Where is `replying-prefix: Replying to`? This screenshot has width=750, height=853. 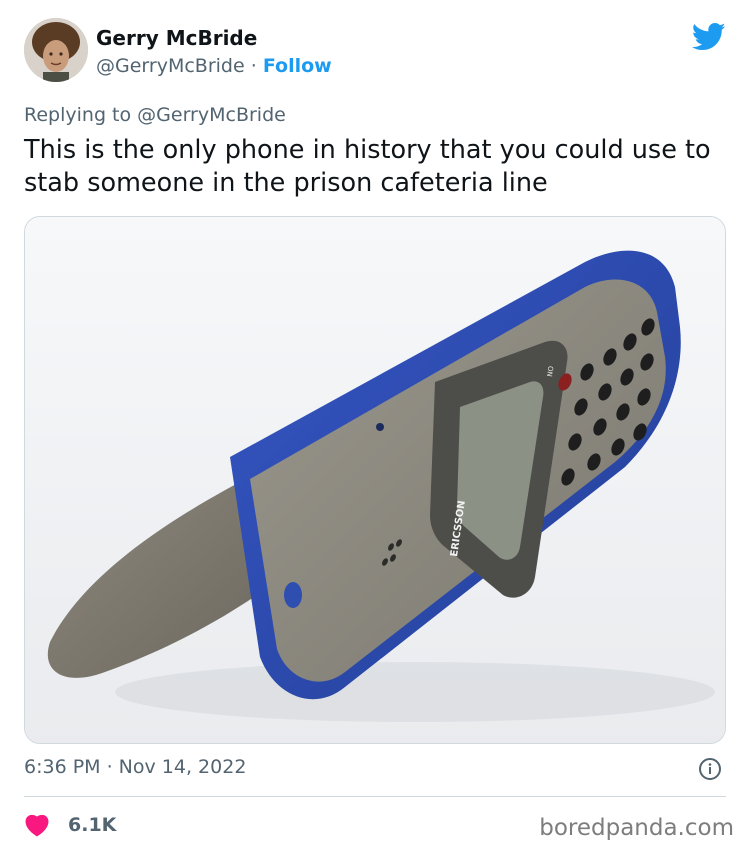
replying-prefix: Replying to is located at coordinates (78, 115).